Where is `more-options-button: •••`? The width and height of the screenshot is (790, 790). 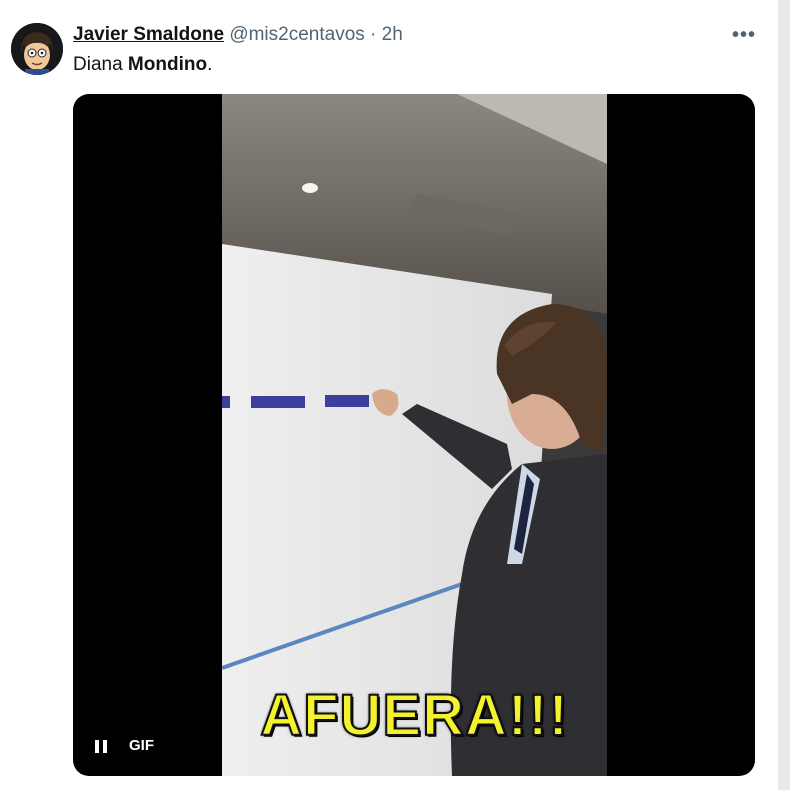 more-options-button: ••• is located at coordinates (744, 35).